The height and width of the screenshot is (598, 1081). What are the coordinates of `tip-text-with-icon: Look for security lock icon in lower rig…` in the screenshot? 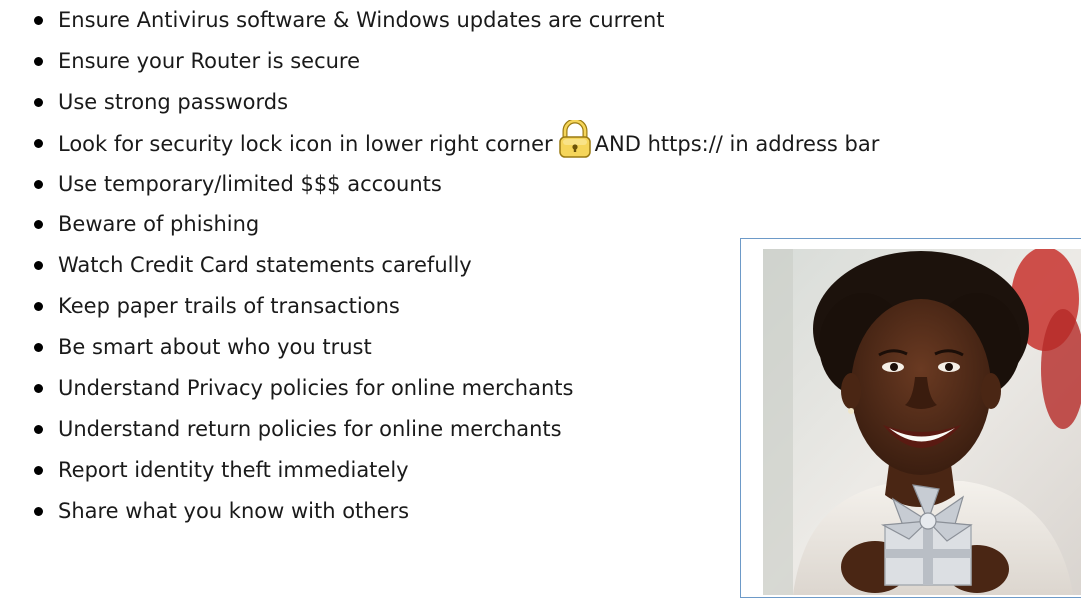 It's located at (469, 142).